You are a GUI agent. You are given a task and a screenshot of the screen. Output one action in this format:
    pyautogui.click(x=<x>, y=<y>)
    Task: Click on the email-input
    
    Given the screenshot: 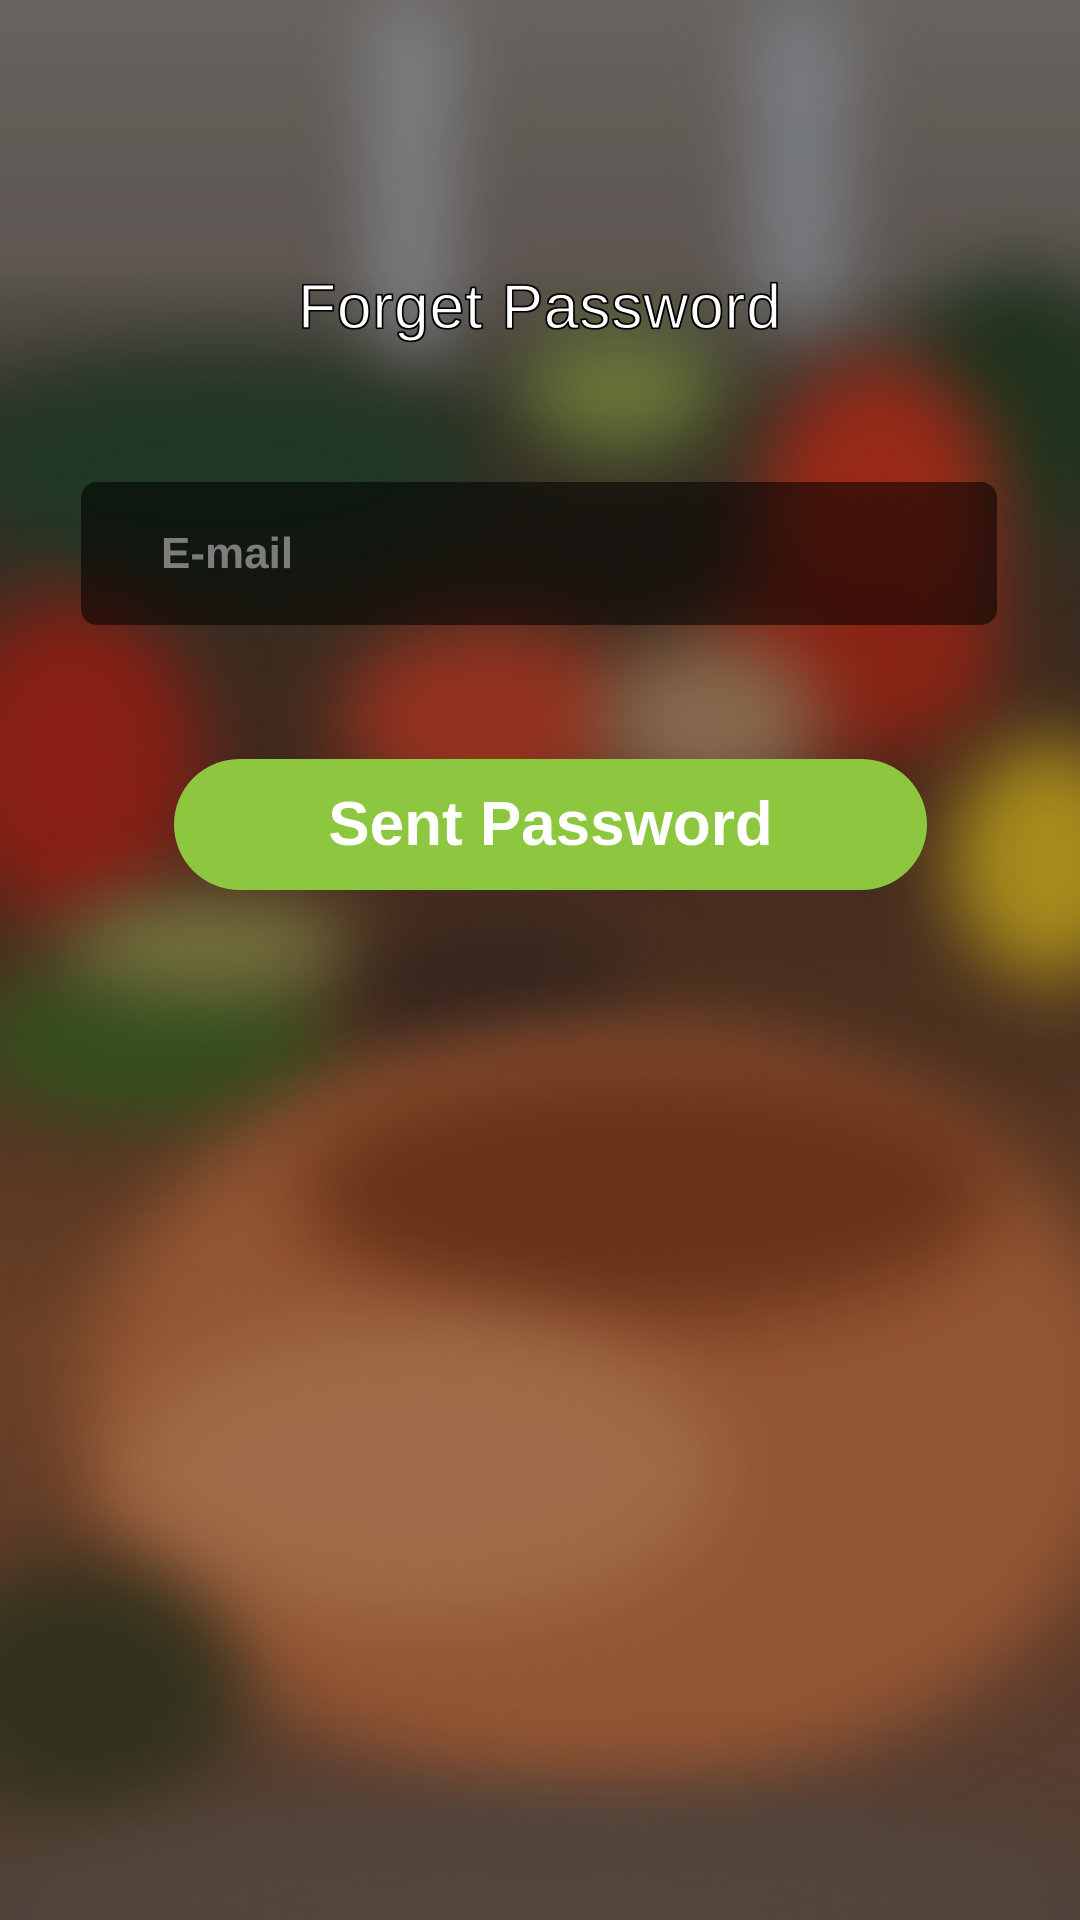 What is the action you would take?
    pyautogui.click(x=561, y=553)
    